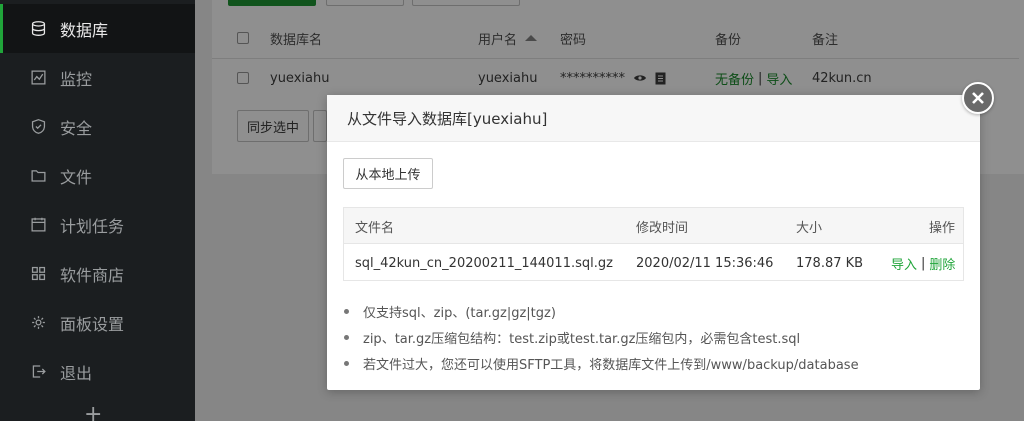  Describe the element at coordinates (243, 78) in the screenshot. I see `row-checkbox` at that location.